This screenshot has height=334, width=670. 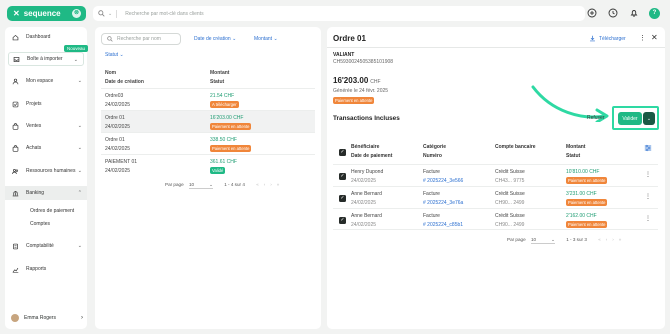 What do you see at coordinates (596, 118) in the screenshot?
I see `refuse-button: Refuser` at bounding box center [596, 118].